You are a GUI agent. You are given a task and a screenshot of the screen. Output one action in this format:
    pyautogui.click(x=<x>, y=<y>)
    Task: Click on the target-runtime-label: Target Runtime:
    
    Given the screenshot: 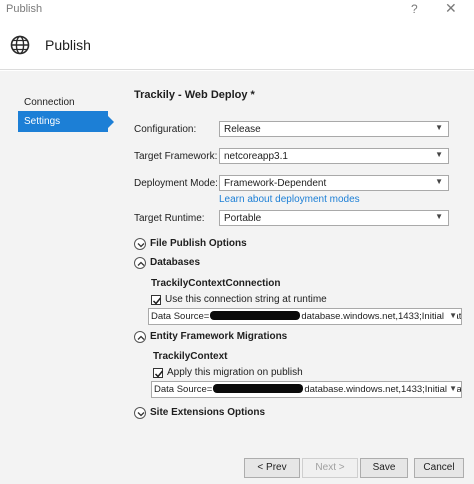 What is the action you would take?
    pyautogui.click(x=169, y=218)
    